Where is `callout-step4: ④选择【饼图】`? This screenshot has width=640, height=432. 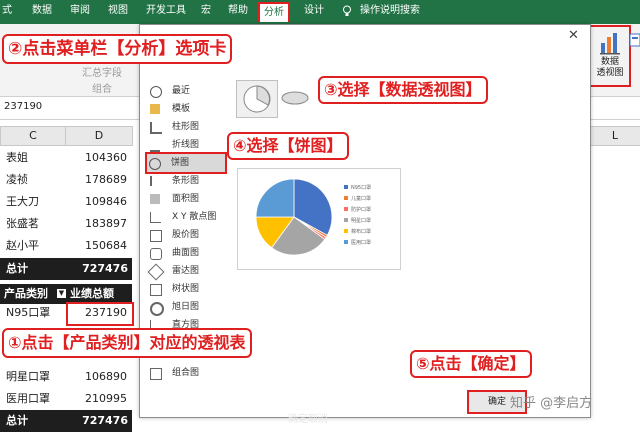 callout-step4: ④选择【饼图】 is located at coordinates (288, 146).